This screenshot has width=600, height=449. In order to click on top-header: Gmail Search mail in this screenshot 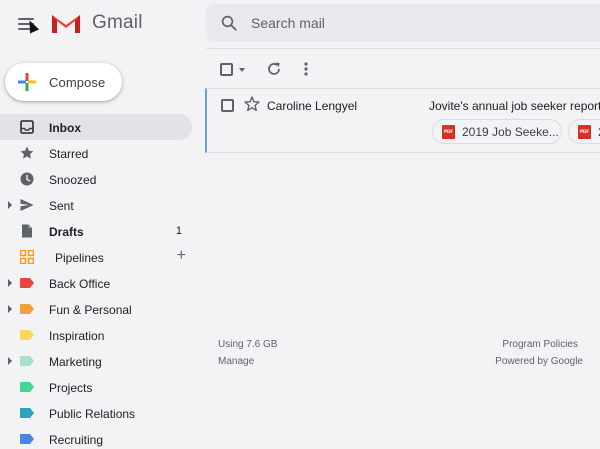, I will do `click(300, 24)`.